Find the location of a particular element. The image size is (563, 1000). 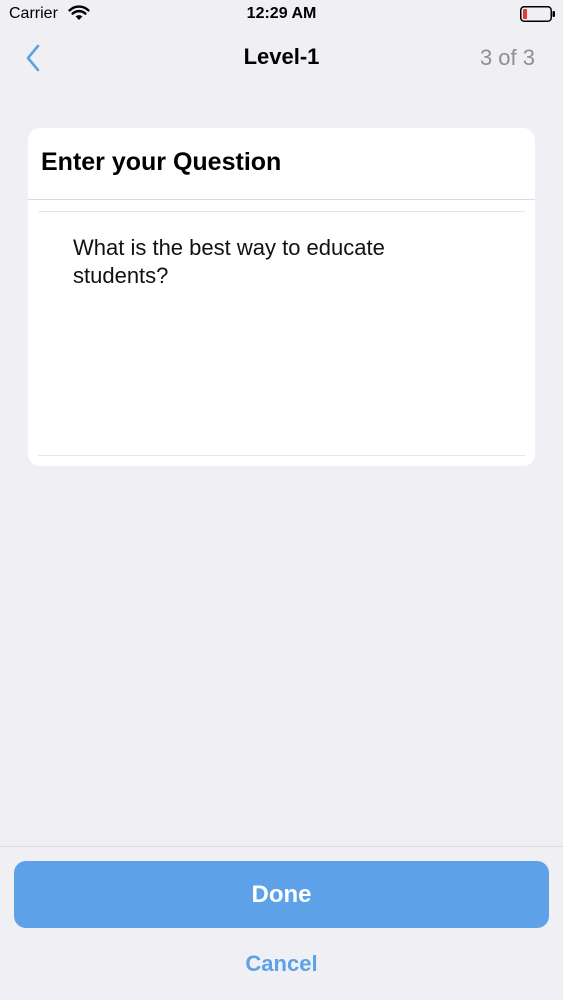

done-button: Done is located at coordinates (281, 894).